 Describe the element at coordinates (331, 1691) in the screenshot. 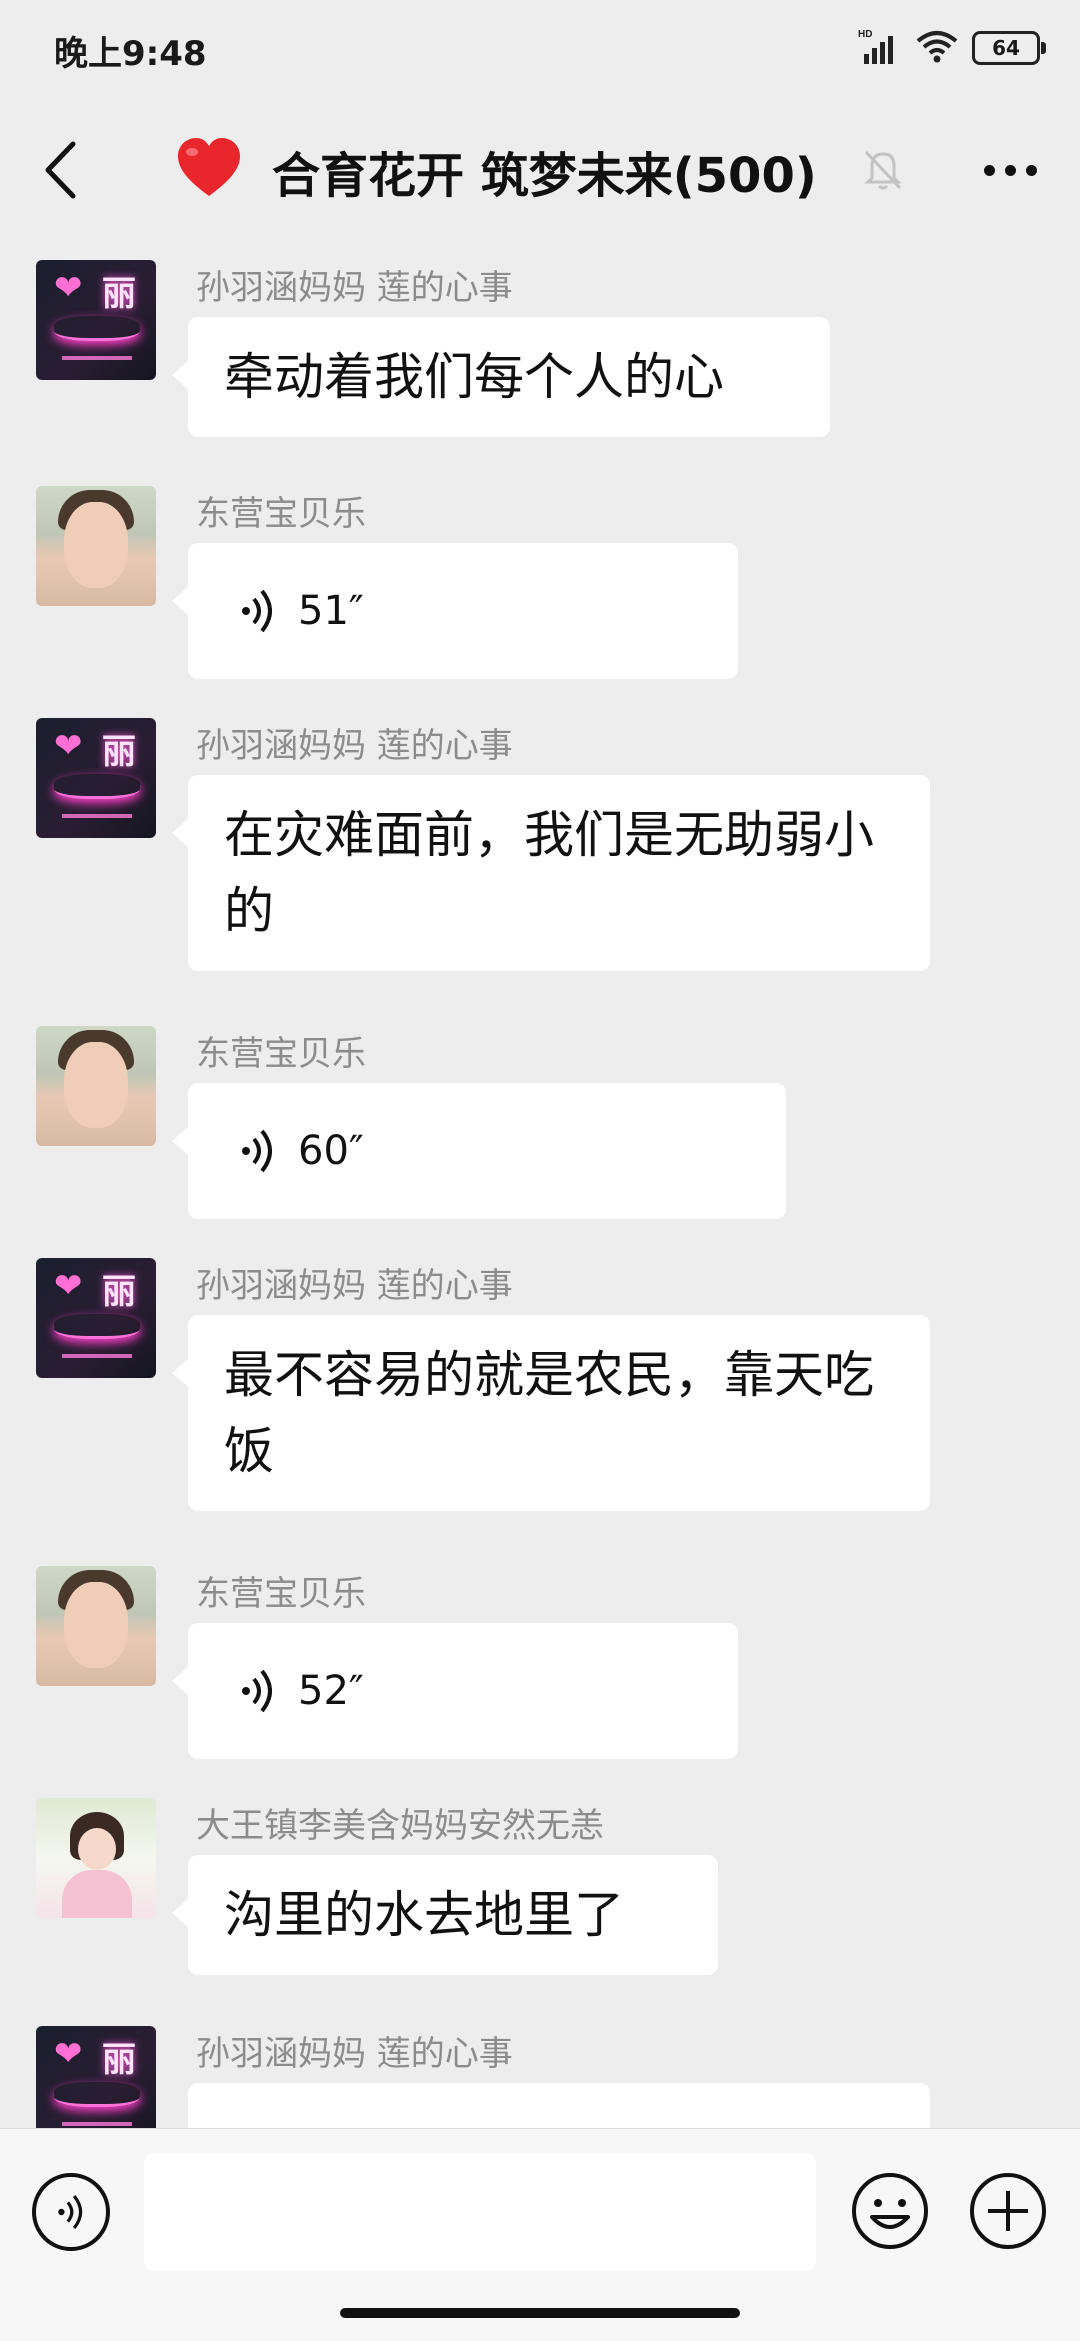

I see `voice-duration: 52″` at that location.